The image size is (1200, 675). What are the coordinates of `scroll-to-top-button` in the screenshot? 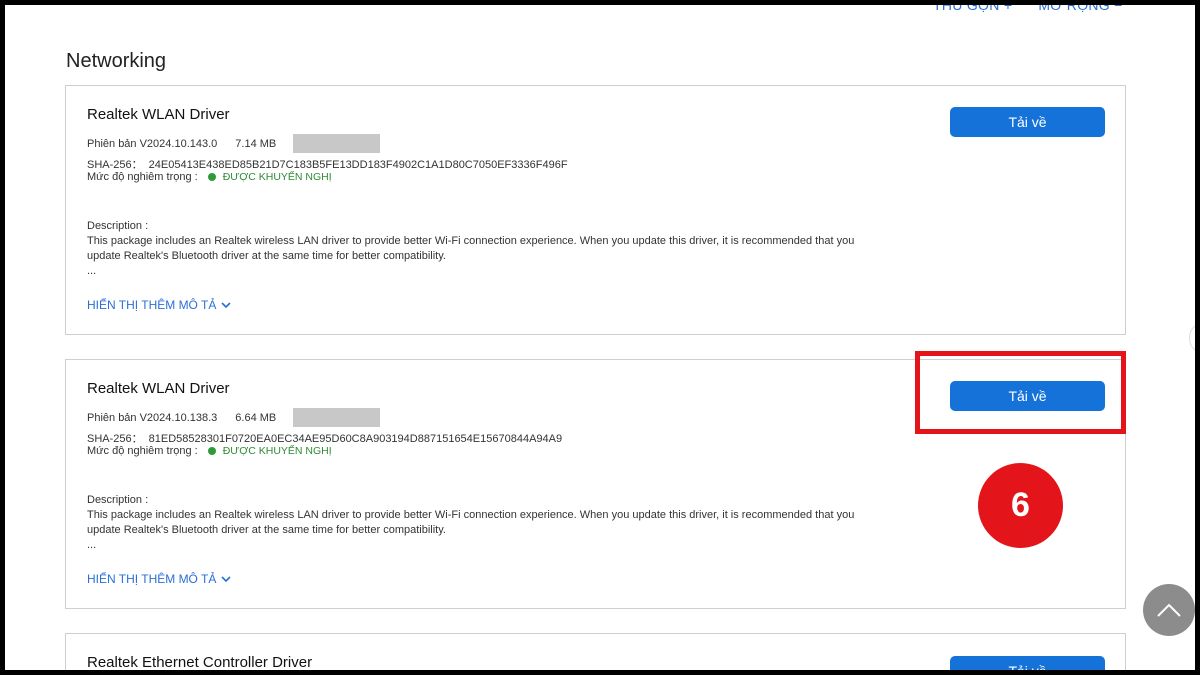 It's located at (1169, 610).